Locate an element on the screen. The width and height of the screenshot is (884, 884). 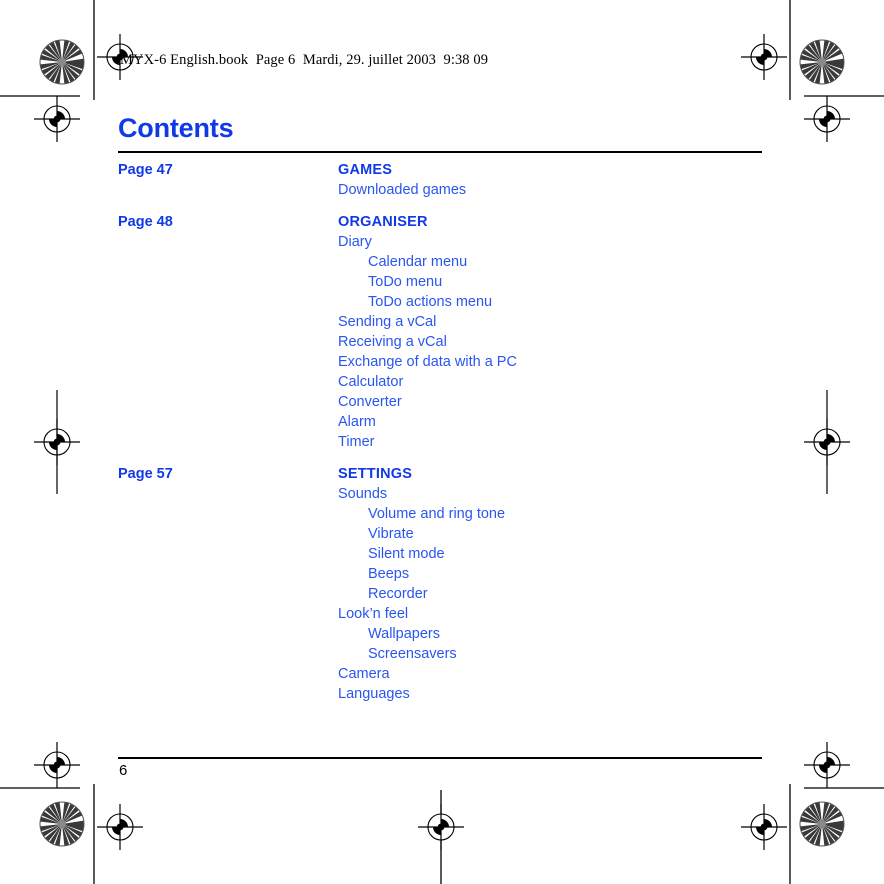
toc-page-reference: Page 47 is located at coordinates (145, 170).